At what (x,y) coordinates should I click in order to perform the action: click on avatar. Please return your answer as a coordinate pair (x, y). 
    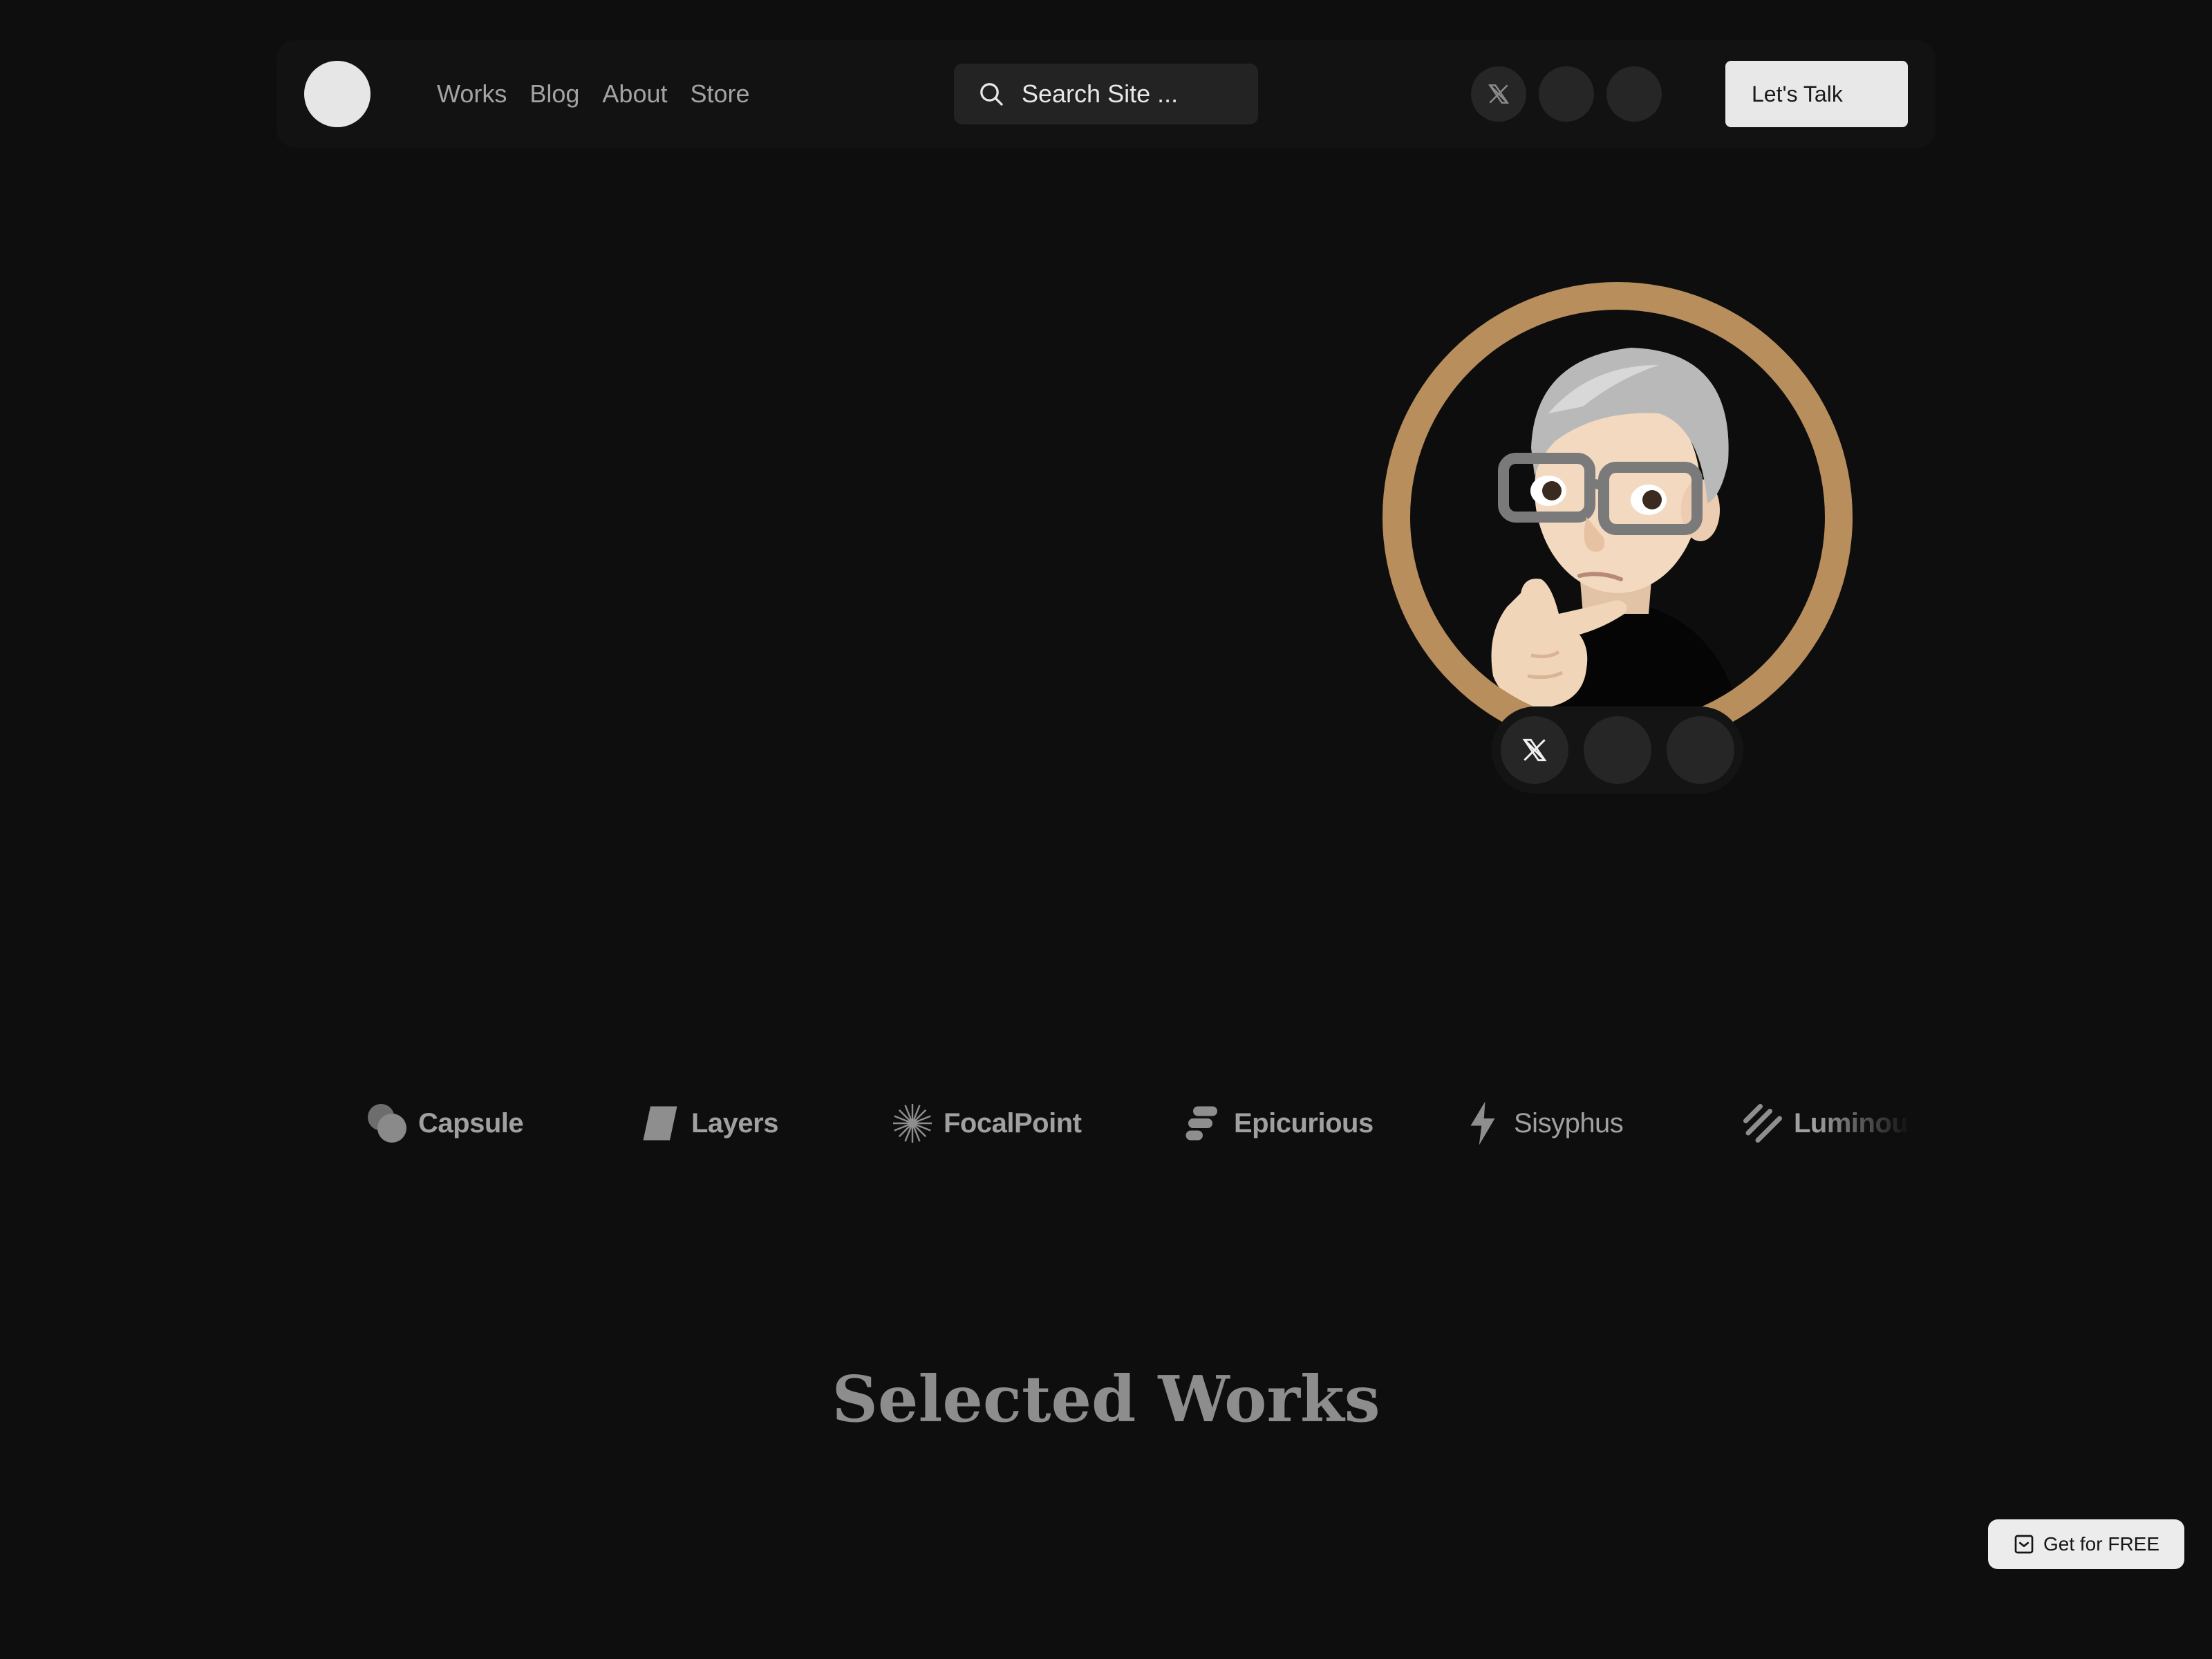
    Looking at the image, I should click on (1618, 517).